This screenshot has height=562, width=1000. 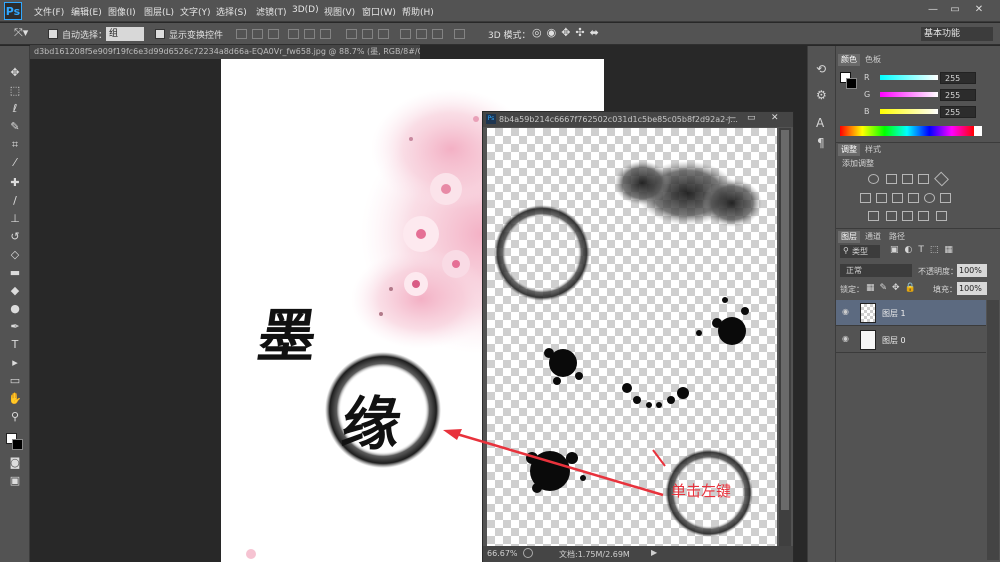 What do you see at coordinates (919, 79) in the screenshot?
I see `slider-r: R 255` at bounding box center [919, 79].